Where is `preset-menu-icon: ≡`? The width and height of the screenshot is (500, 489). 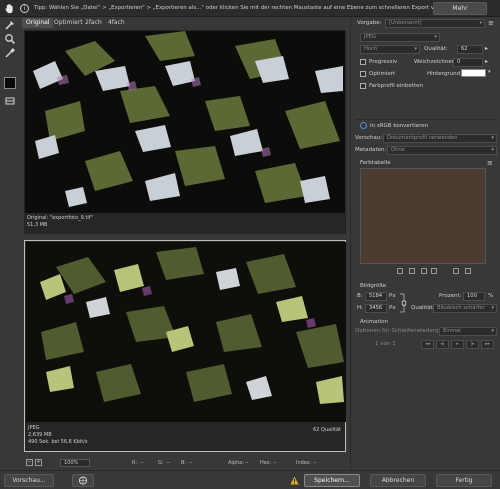 preset-menu-icon: ≡ is located at coordinates (491, 23).